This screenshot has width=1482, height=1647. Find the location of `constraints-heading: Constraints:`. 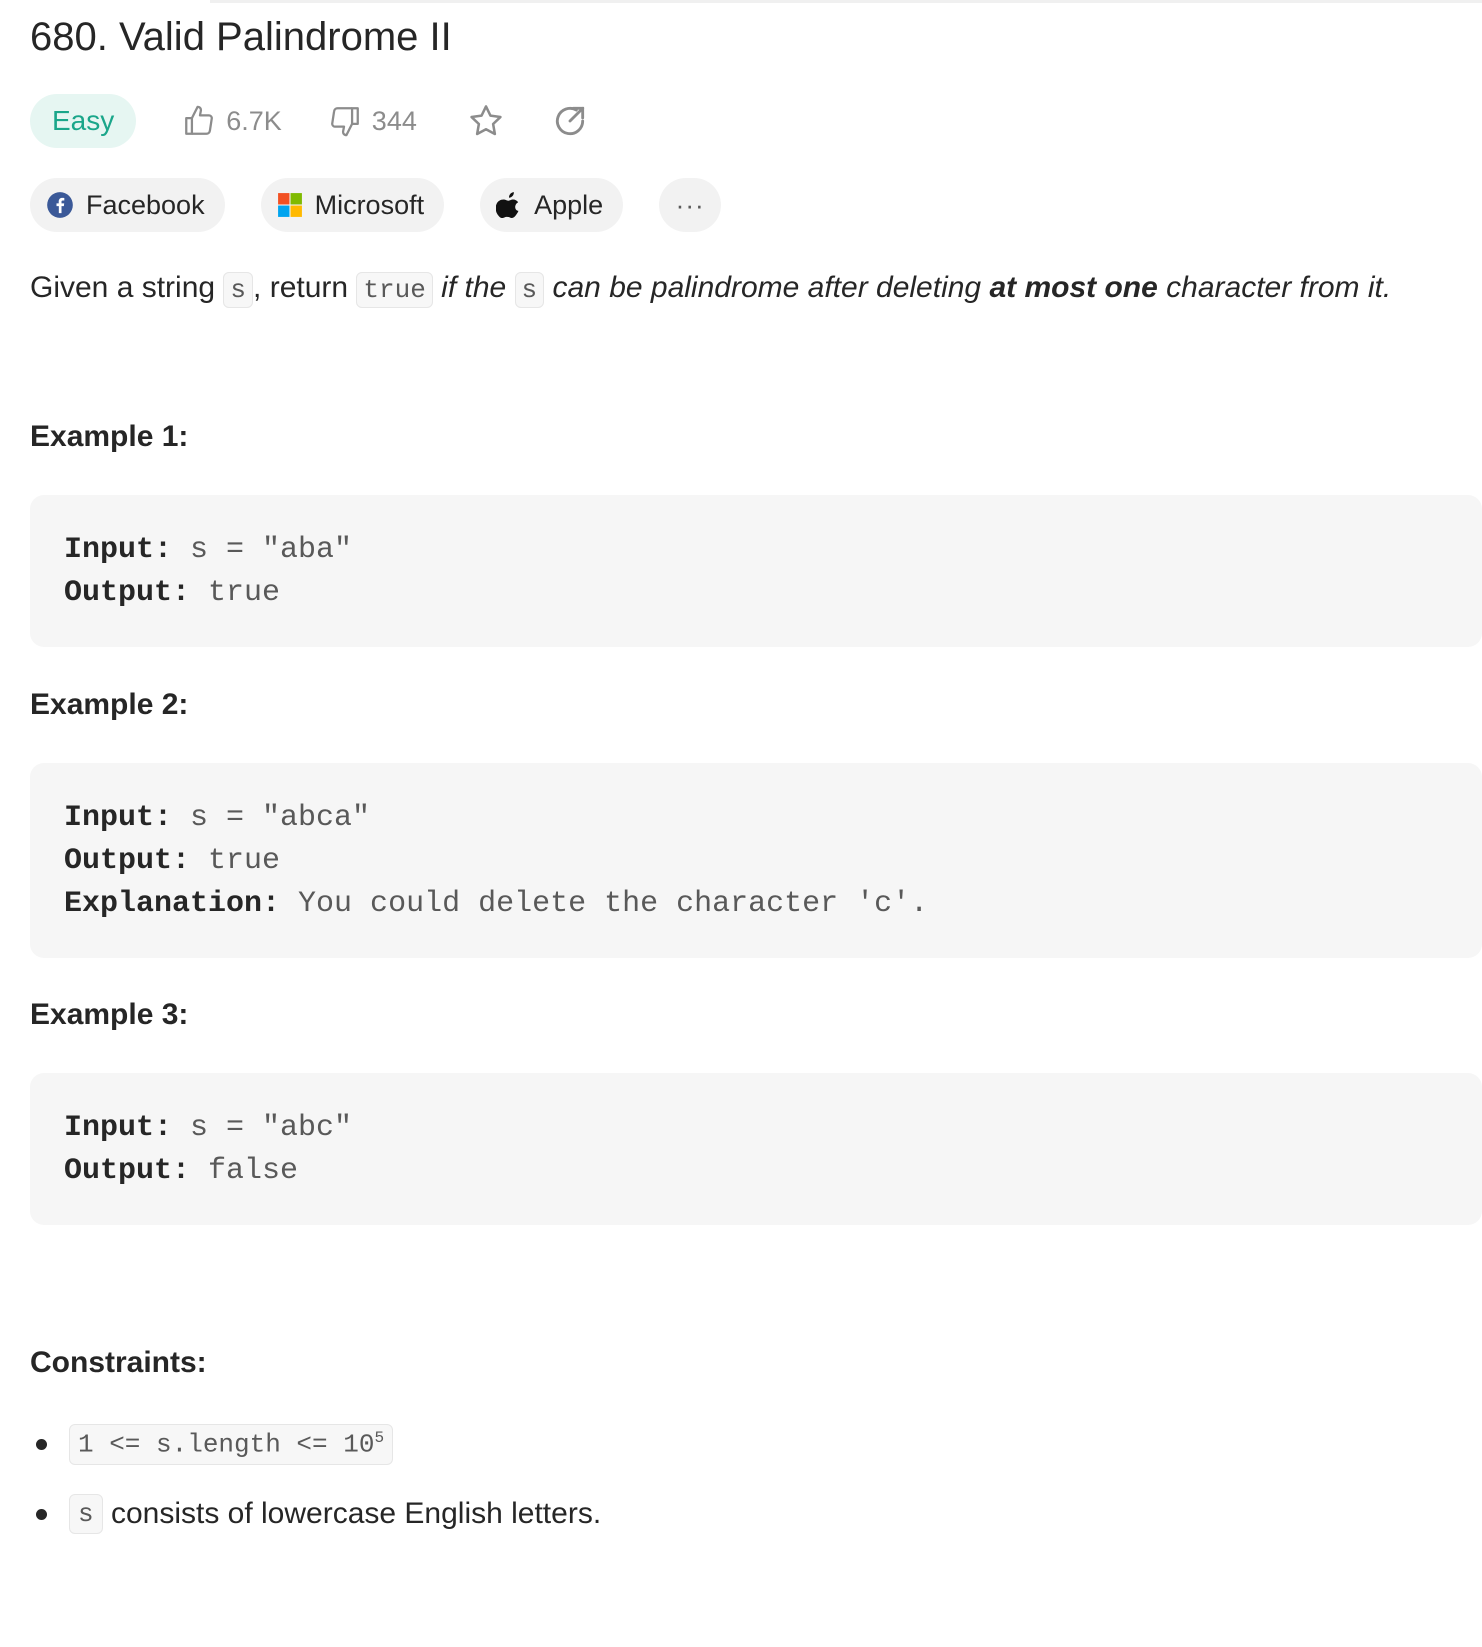

constraints-heading: Constraints: is located at coordinates (118, 1362).